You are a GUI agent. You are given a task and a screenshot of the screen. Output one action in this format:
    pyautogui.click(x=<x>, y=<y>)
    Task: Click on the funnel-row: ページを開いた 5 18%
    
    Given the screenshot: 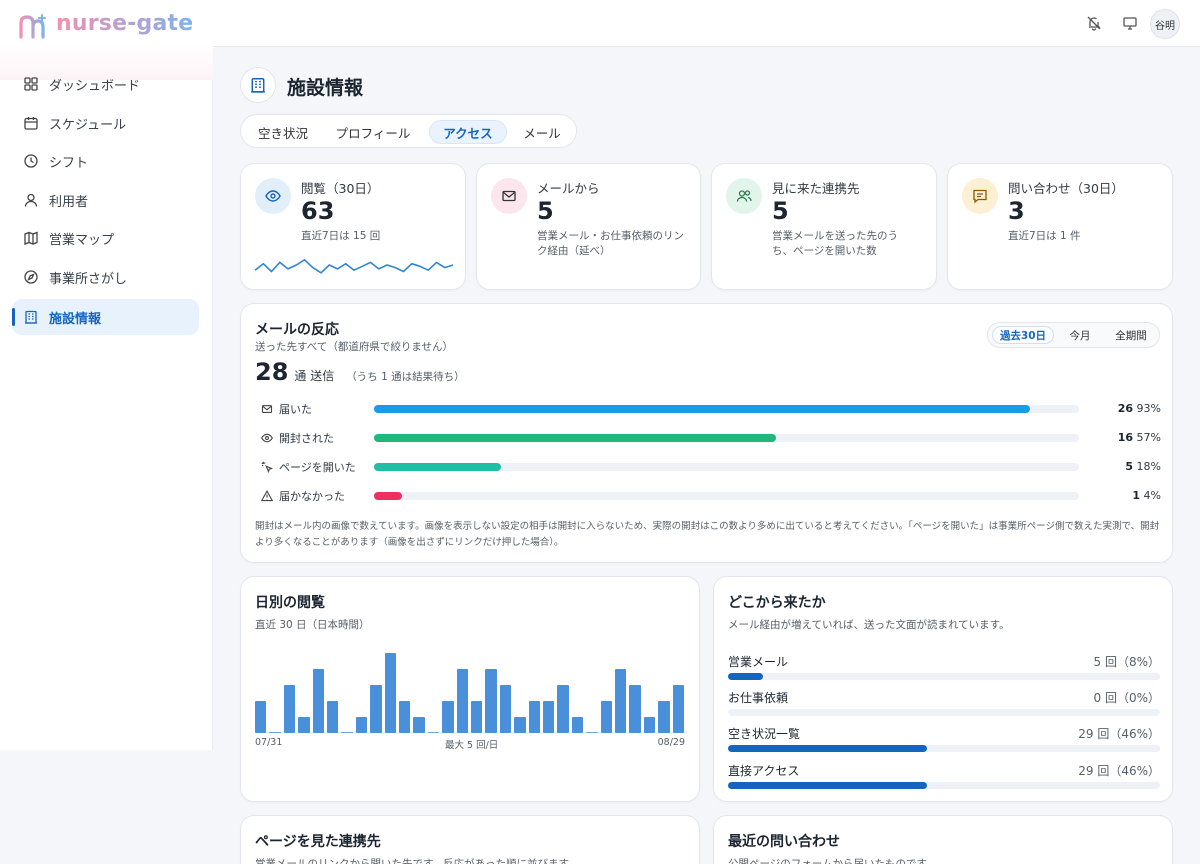 What is the action you would take?
    pyautogui.click(x=711, y=467)
    